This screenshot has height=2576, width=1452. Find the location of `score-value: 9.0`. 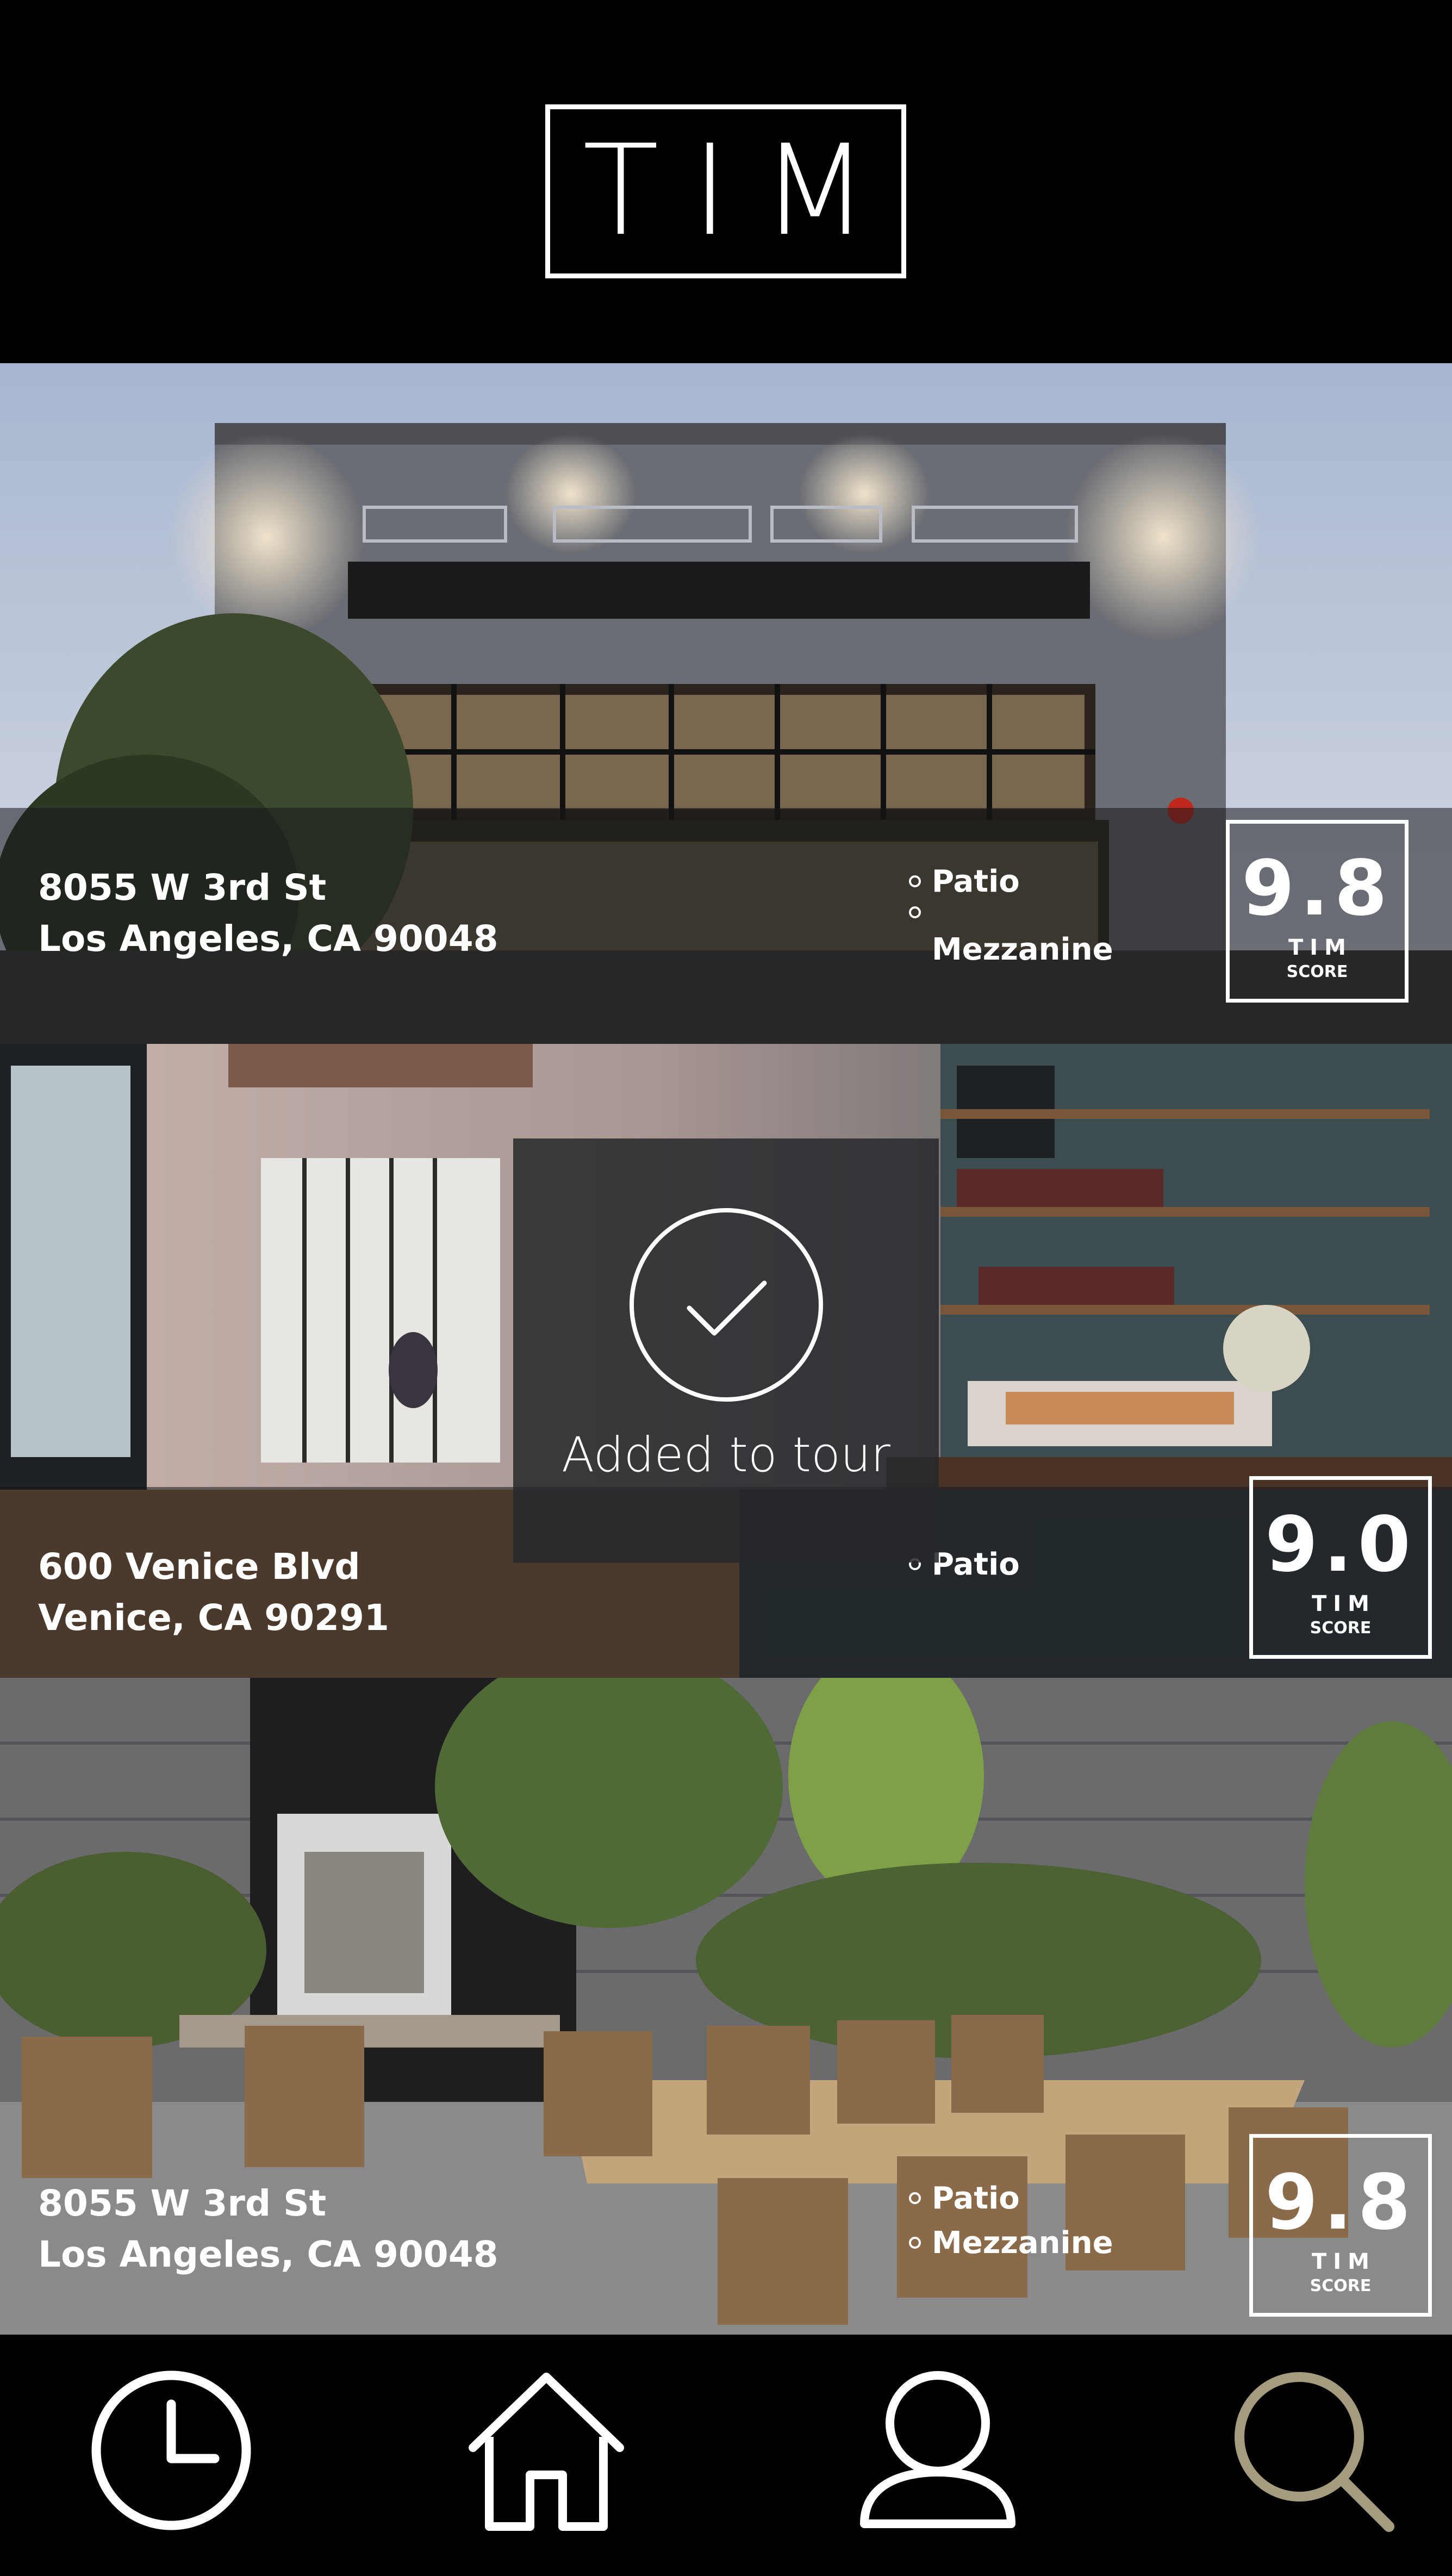

score-value: 9.0 is located at coordinates (1340, 1545).